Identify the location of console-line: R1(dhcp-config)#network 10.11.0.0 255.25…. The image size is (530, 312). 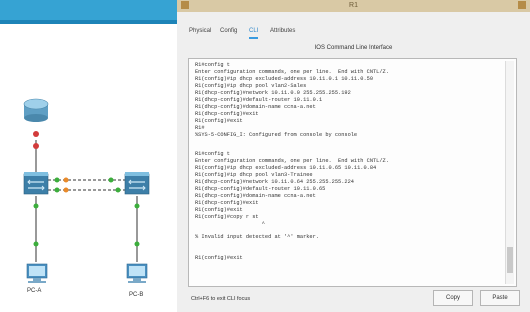
(273, 93).